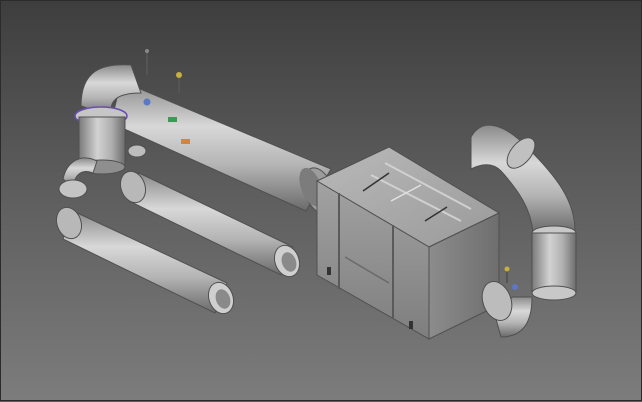 The image size is (642, 402). What do you see at coordinates (172, 119) in the screenshot?
I see `valve-green-icon` at bounding box center [172, 119].